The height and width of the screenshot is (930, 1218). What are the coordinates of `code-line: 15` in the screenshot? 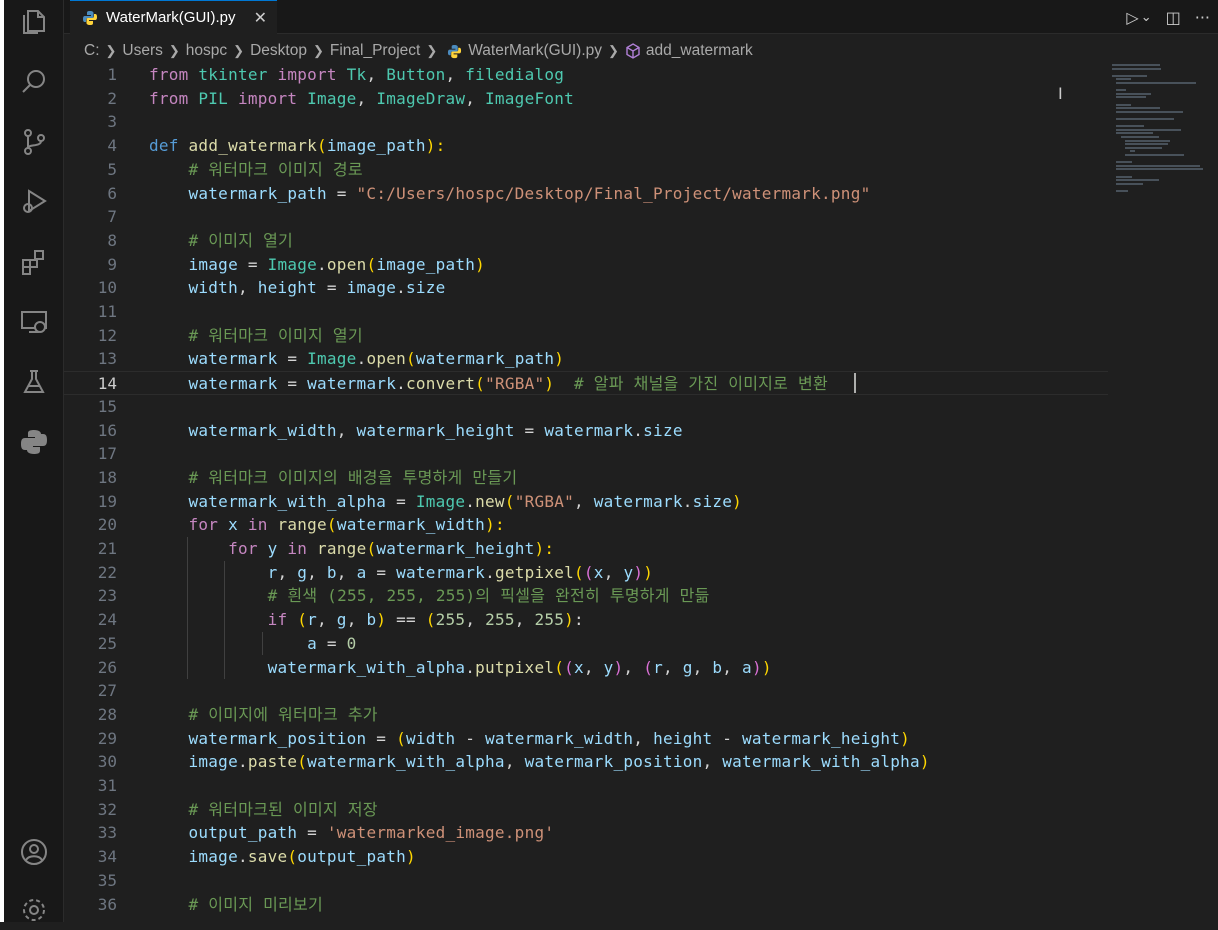 It's located at (584, 407).